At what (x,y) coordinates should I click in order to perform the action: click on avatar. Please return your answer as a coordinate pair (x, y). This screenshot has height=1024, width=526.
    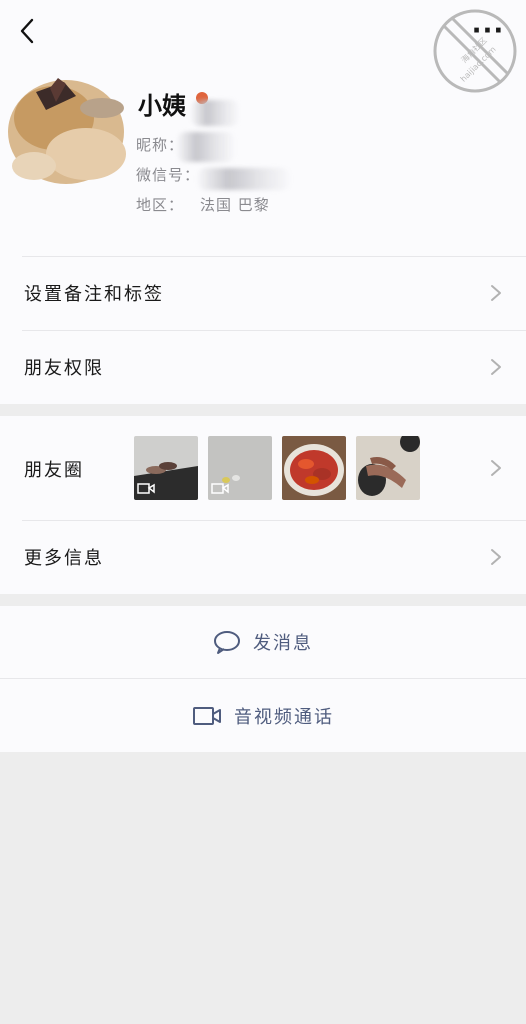
    Looking at the image, I should click on (70, 126).